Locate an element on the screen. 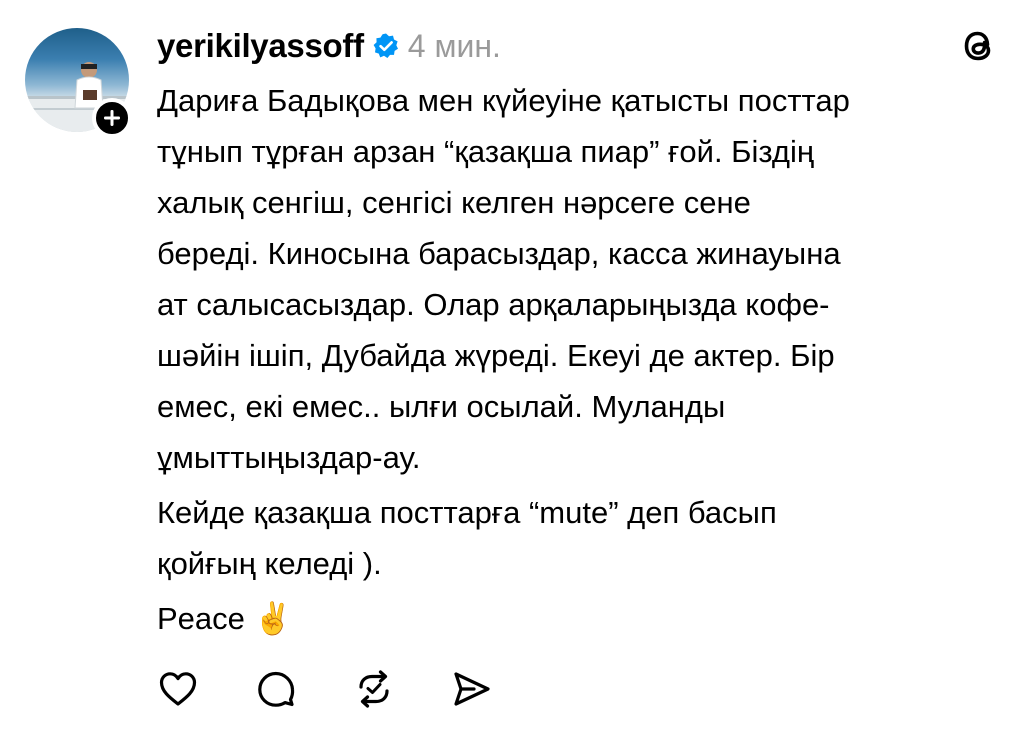 The width and height of the screenshot is (1024, 738). plus-icon is located at coordinates (112, 118).